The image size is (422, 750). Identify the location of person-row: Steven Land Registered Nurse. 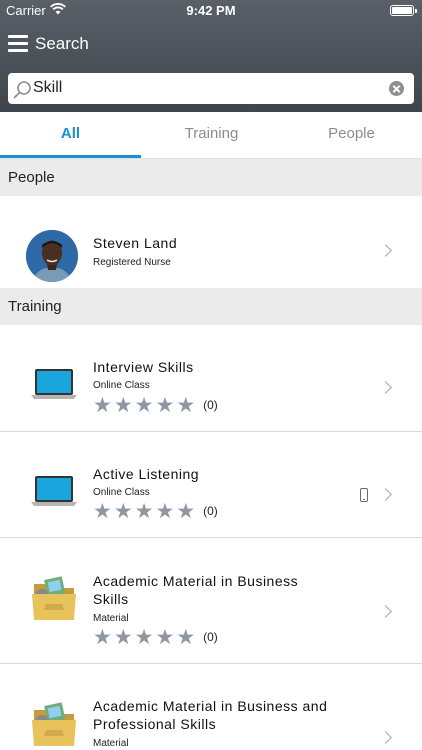
(211, 242).